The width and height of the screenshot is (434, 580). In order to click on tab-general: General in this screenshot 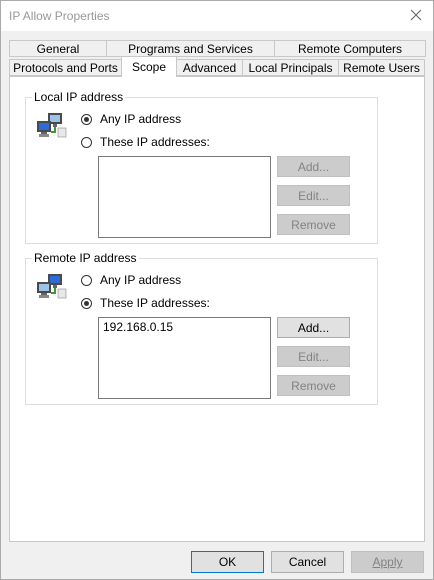, I will do `click(58, 48)`.